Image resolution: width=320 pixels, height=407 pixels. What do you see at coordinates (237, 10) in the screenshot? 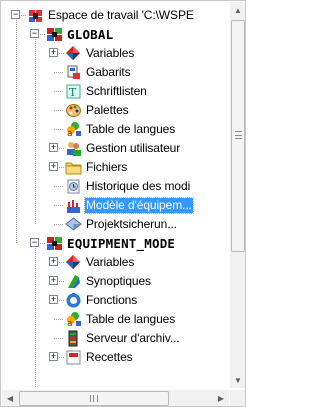
I see `scroll-up-arrow-icon: ▲` at bounding box center [237, 10].